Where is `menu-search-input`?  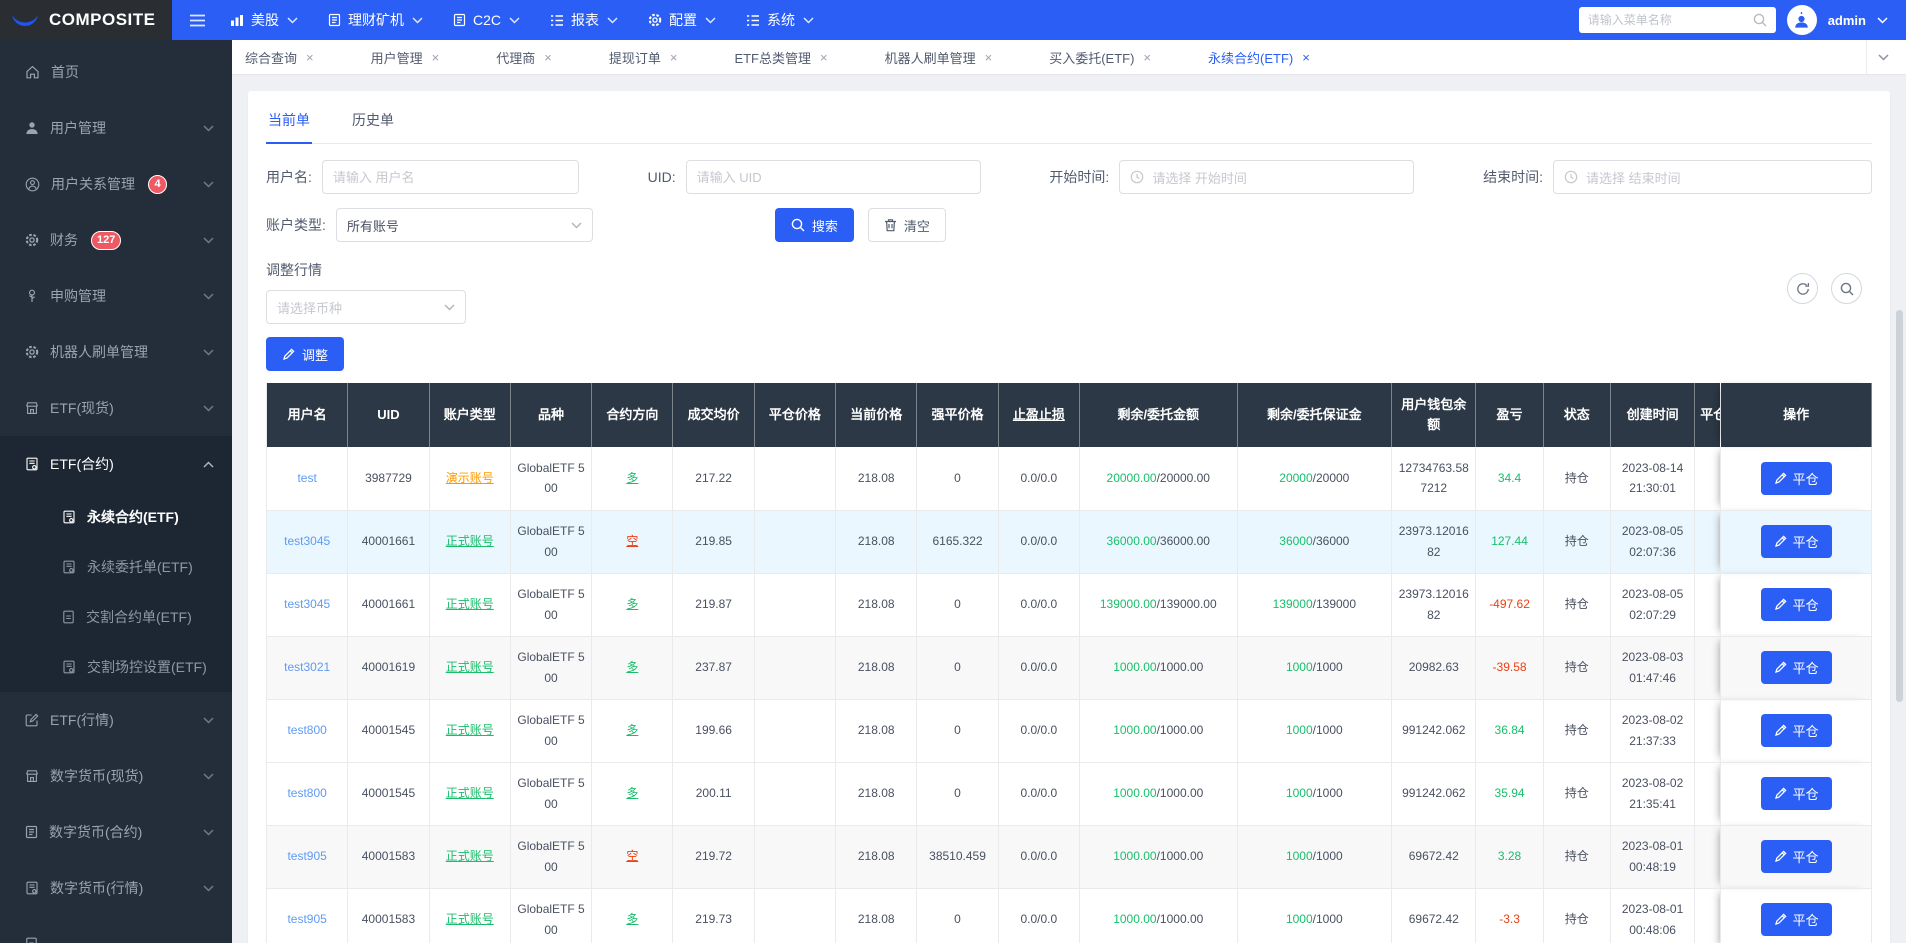 menu-search-input is located at coordinates (1670, 20).